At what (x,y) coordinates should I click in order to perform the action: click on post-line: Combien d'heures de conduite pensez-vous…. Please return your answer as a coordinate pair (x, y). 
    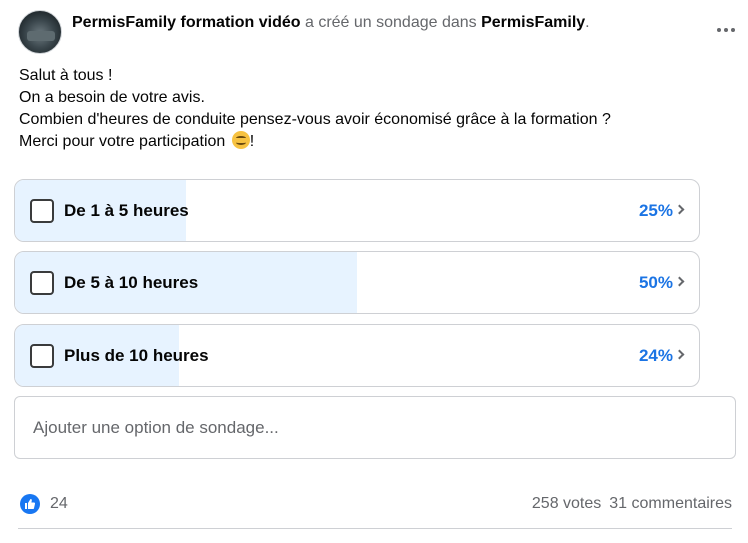
    Looking at the image, I should click on (315, 119).